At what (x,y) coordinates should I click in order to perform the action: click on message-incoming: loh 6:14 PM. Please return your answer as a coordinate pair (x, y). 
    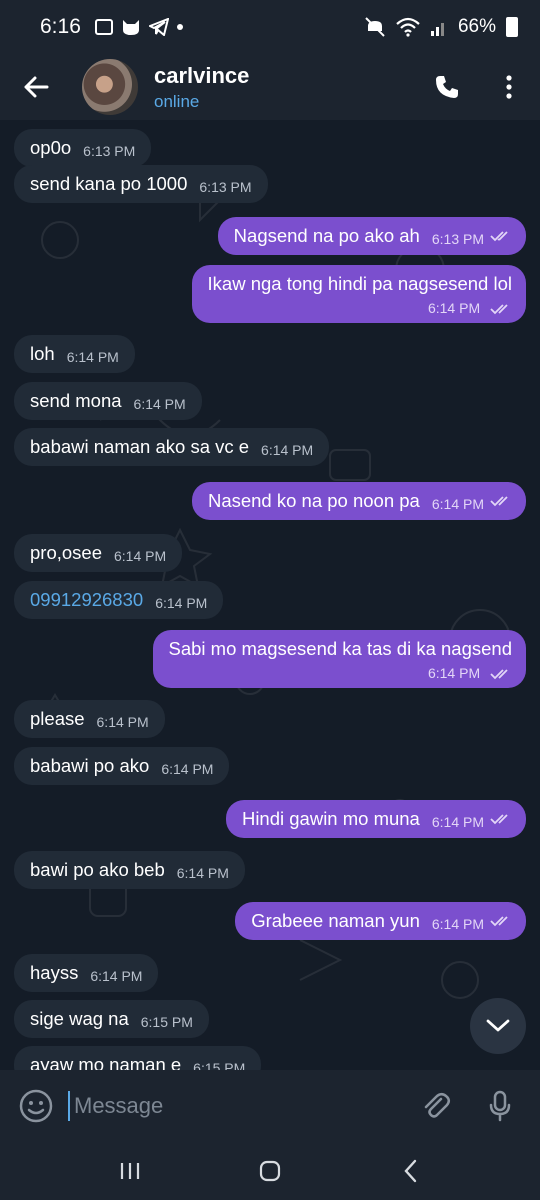
    Looking at the image, I should click on (74, 354).